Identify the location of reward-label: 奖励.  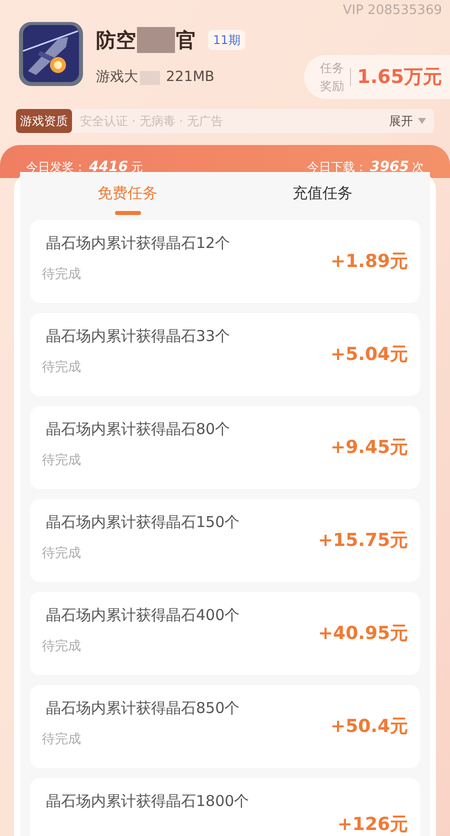
(332, 86).